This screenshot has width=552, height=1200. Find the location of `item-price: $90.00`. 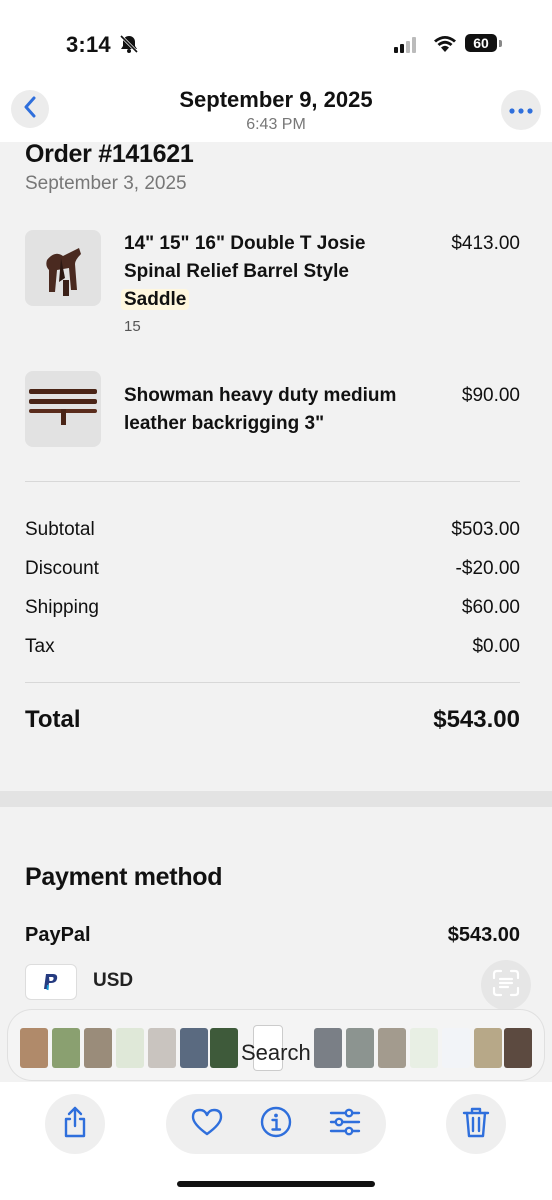

item-price: $90.00 is located at coordinates (490, 395).